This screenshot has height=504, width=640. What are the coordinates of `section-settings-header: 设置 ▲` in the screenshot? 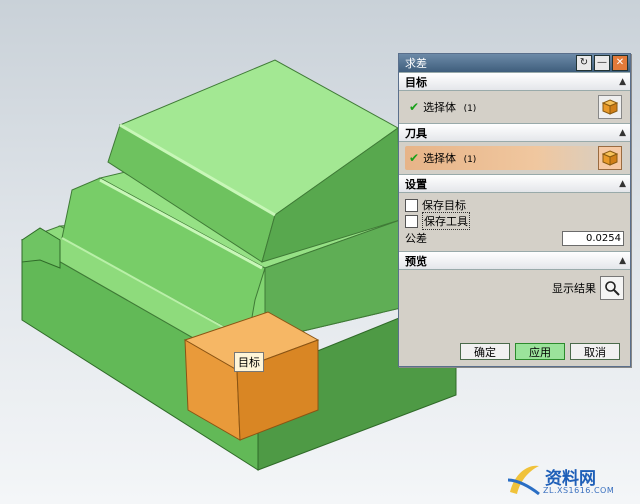 It's located at (514, 183).